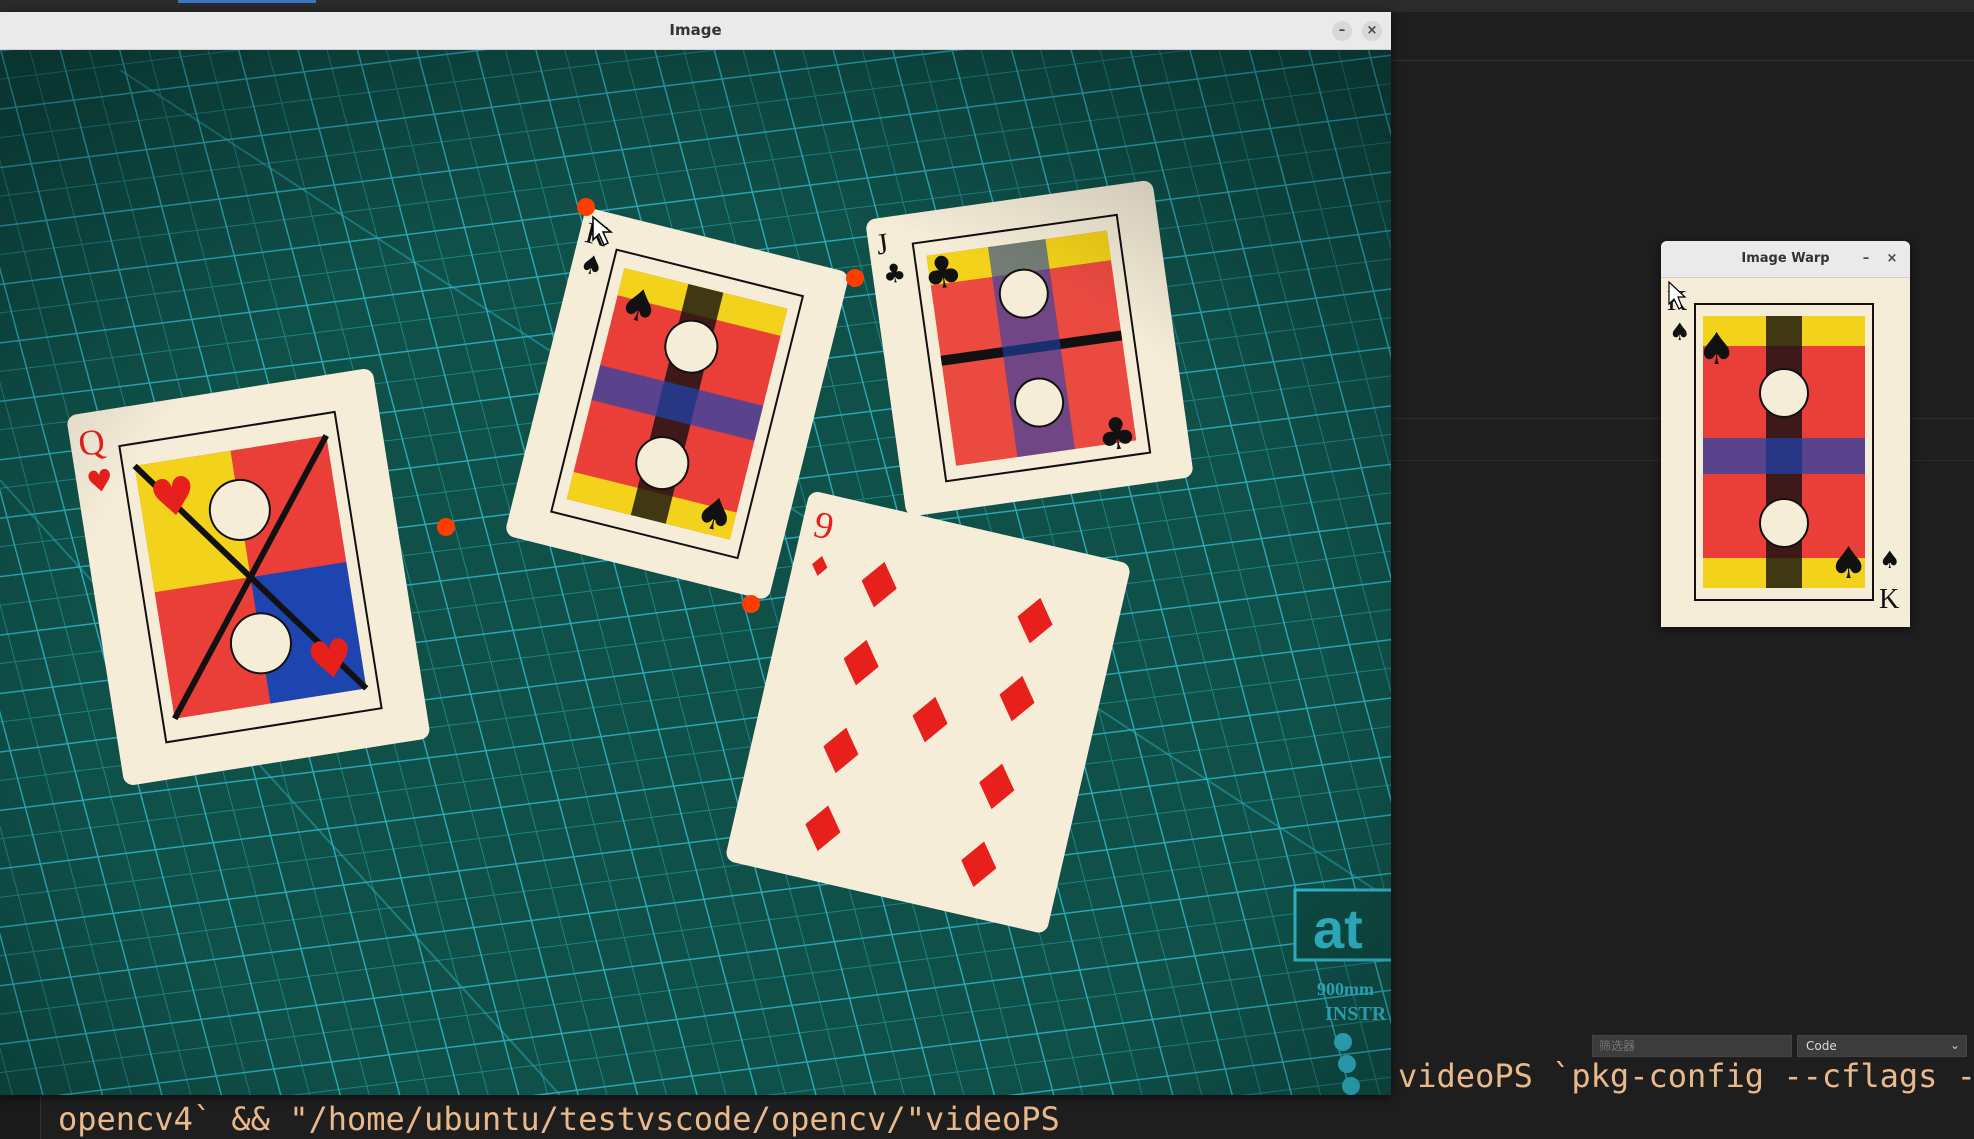 The width and height of the screenshot is (1974, 1139). I want to click on image-window-titlebar: Image – ×, so click(695, 31).